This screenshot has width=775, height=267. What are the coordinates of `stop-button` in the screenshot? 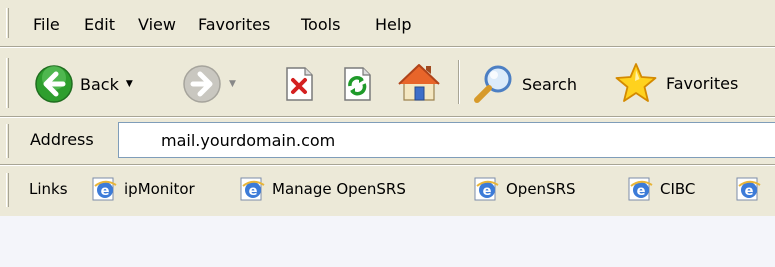 It's located at (299, 84).